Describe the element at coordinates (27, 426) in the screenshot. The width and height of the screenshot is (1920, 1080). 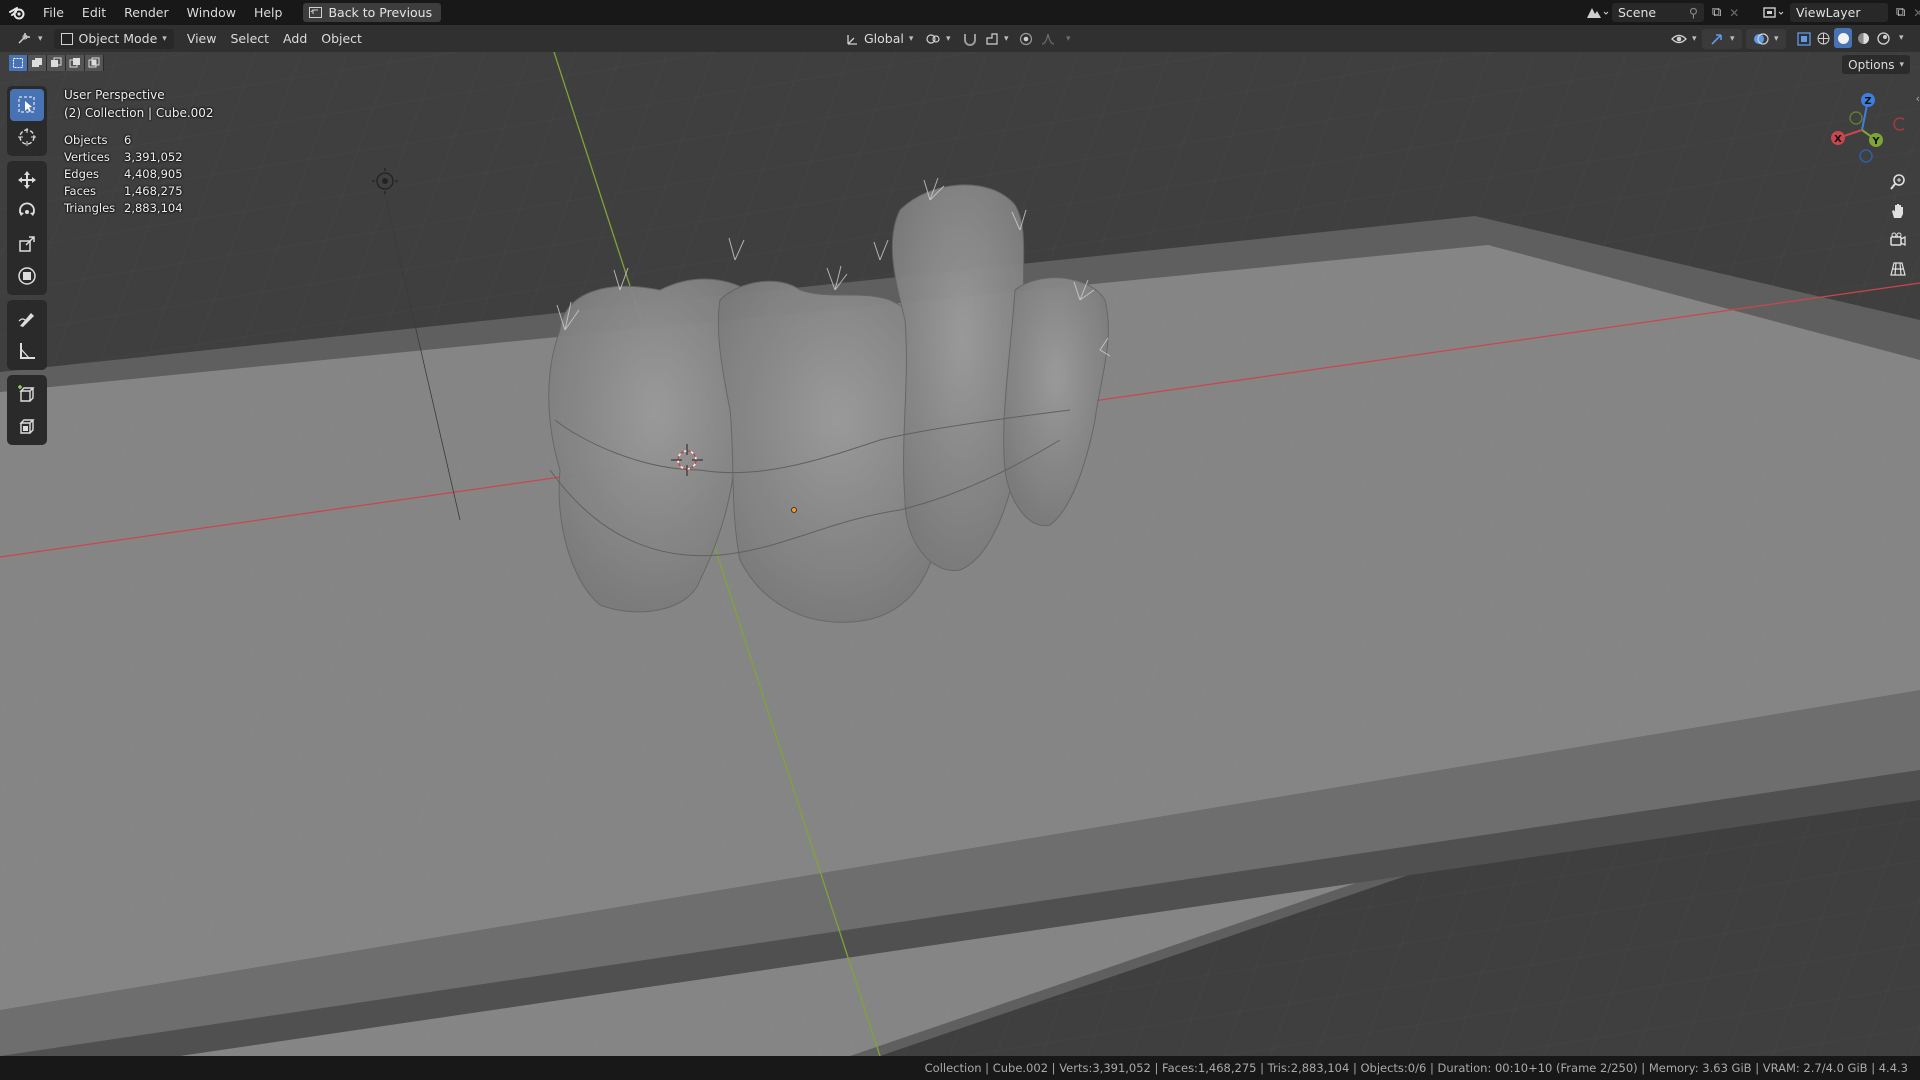
I see `add-object-tool-icon` at that location.